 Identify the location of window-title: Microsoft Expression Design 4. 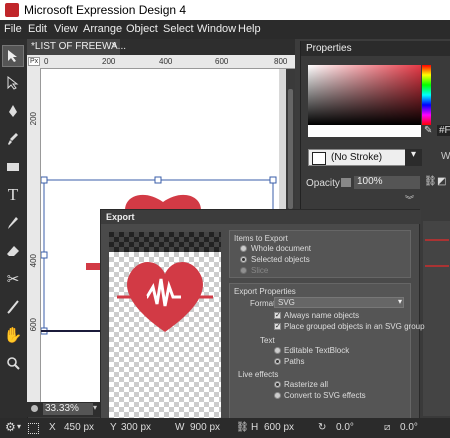
(105, 10).